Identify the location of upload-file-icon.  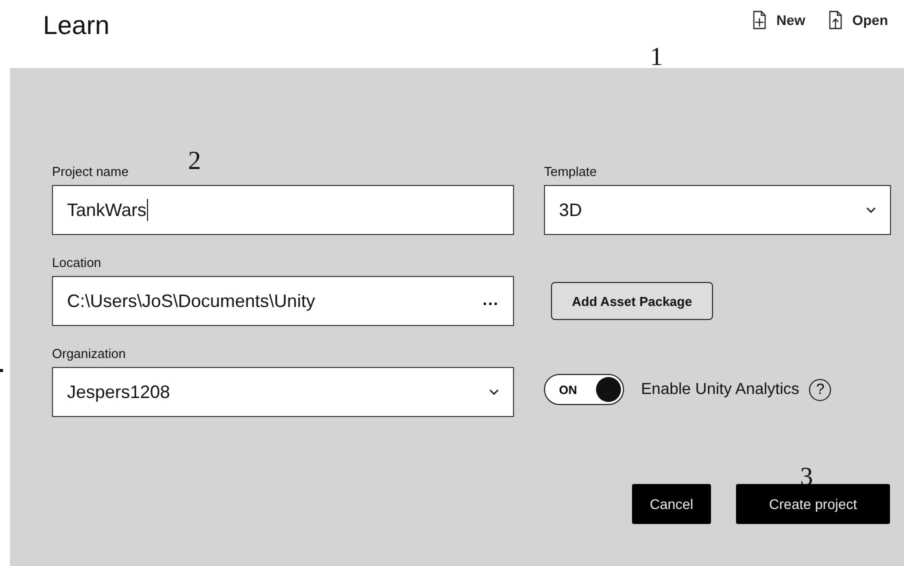
(835, 20).